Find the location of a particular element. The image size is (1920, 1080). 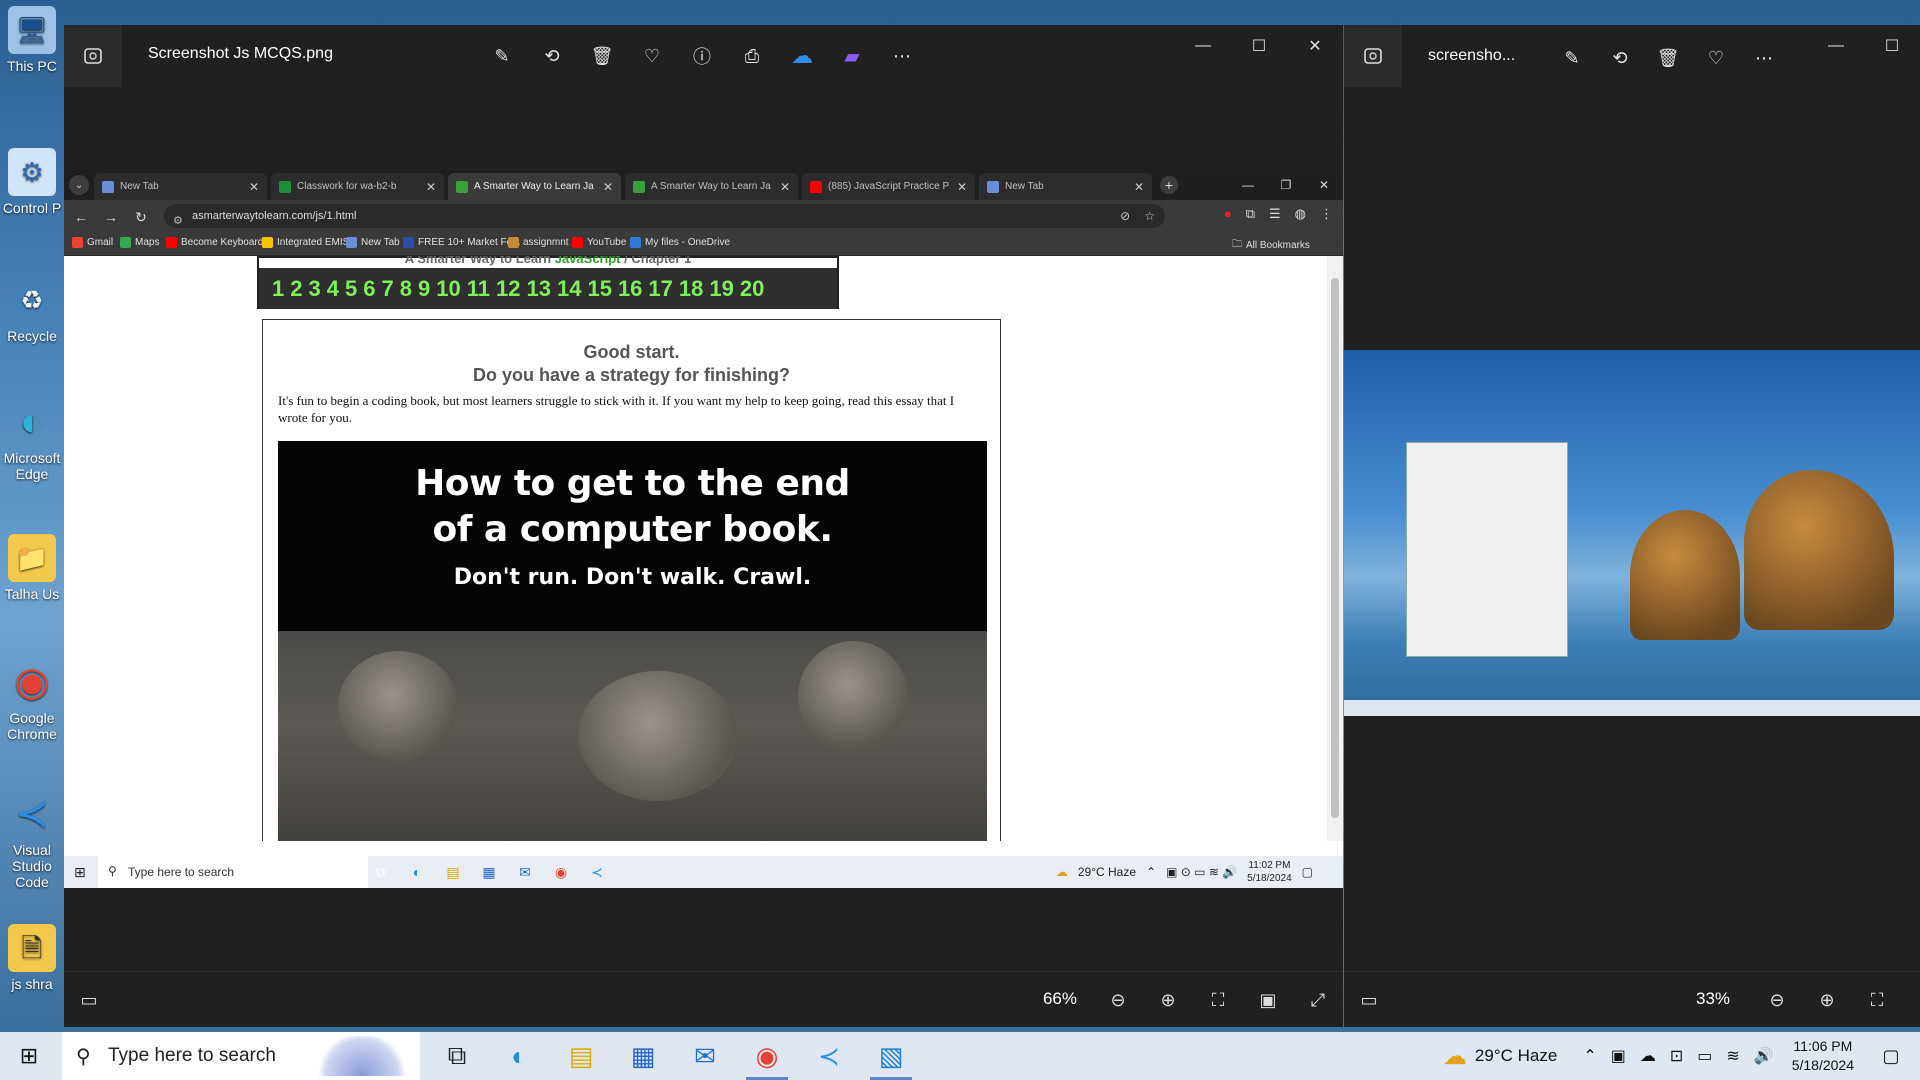

reload-icon: ↻ is located at coordinates (141, 217).